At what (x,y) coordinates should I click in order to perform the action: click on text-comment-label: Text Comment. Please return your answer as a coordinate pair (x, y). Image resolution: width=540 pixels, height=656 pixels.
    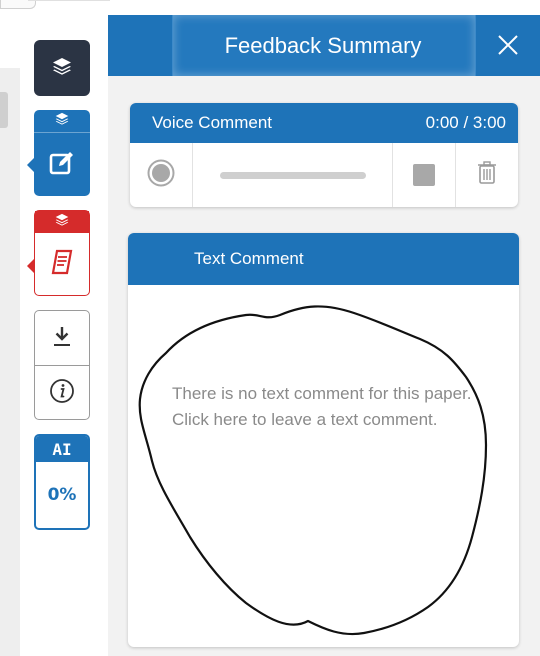
    Looking at the image, I should click on (249, 258).